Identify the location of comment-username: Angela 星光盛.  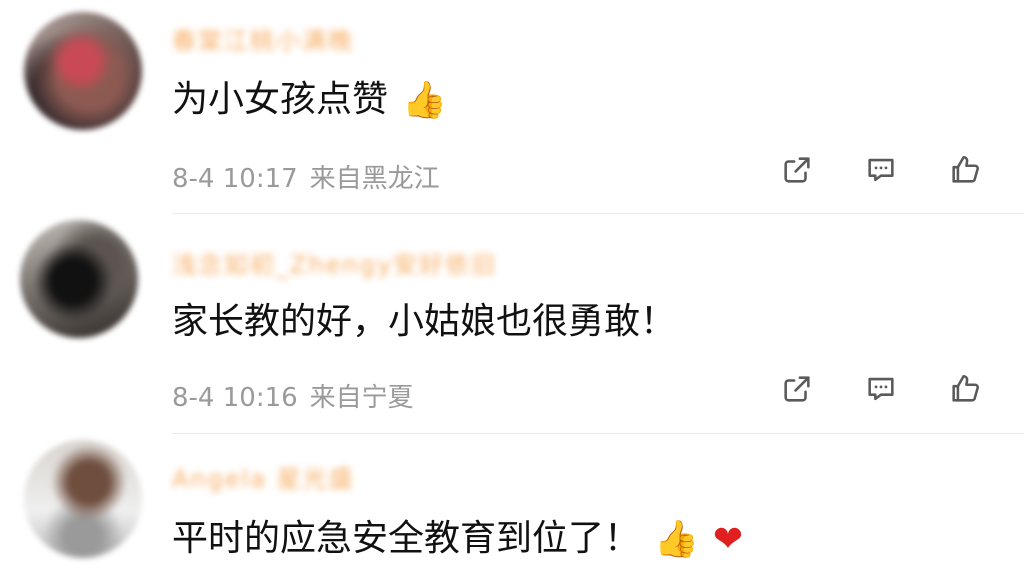
(292, 479).